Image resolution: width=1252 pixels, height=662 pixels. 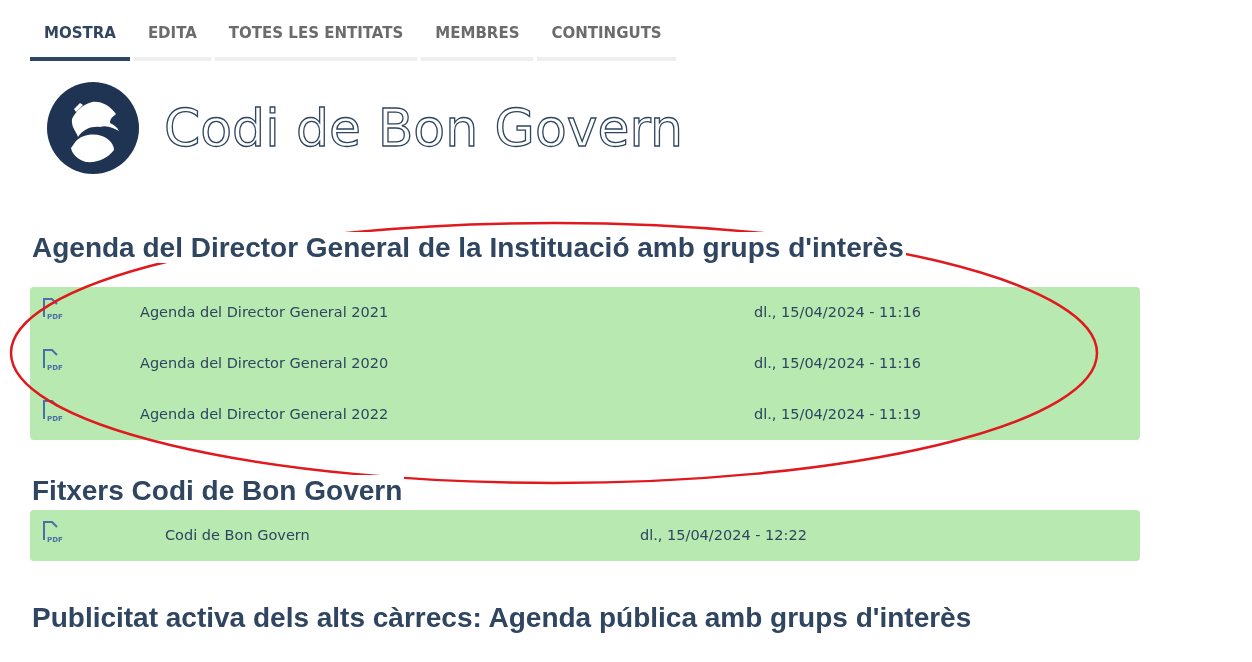 What do you see at coordinates (837, 413) in the screenshot?
I see `file-date: dl., 15/04/2024 - 11:19` at bounding box center [837, 413].